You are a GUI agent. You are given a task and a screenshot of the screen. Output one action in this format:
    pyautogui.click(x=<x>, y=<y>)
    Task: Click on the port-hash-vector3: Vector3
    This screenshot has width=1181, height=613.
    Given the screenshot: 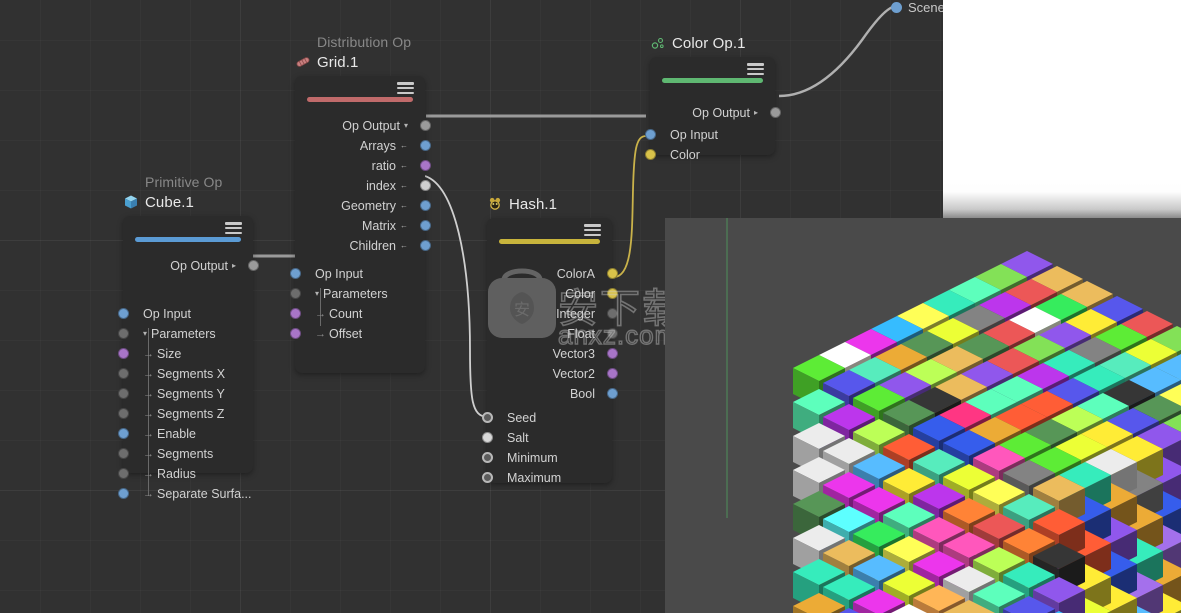 What is the action you would take?
    pyautogui.click(x=552, y=354)
    